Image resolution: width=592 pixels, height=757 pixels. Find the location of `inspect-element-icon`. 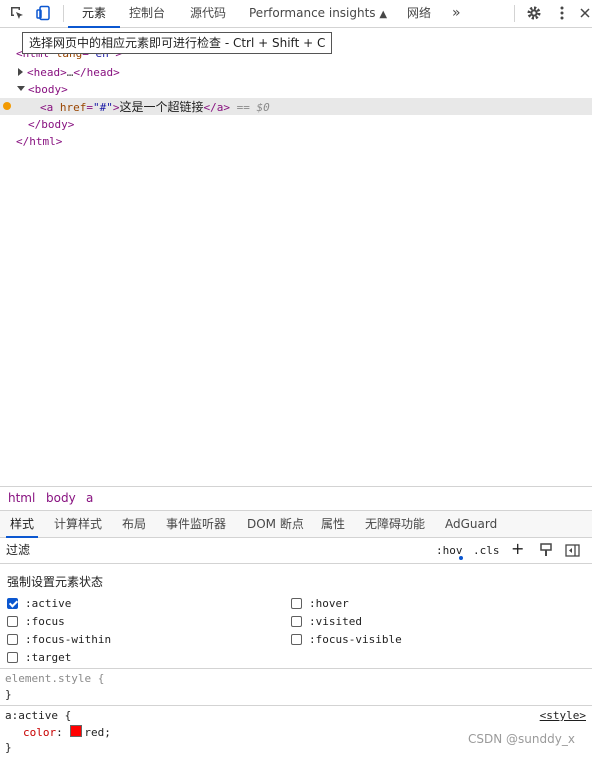

inspect-element-icon is located at coordinates (17, 13).